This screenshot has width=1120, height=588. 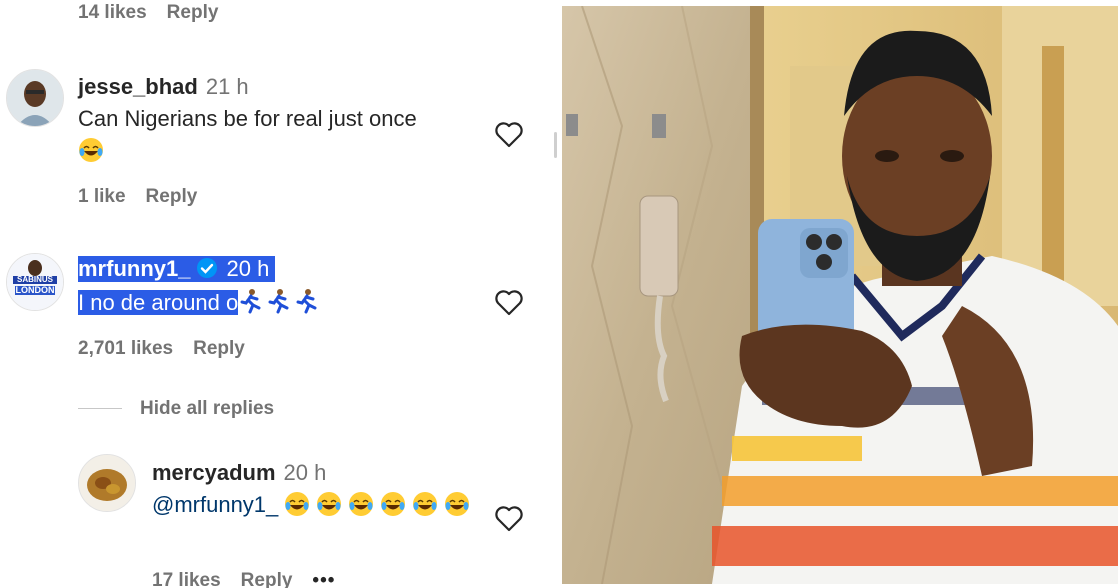 What do you see at coordinates (158, 13) in the screenshot?
I see `comment-meta: 14 likes Reply` at bounding box center [158, 13].